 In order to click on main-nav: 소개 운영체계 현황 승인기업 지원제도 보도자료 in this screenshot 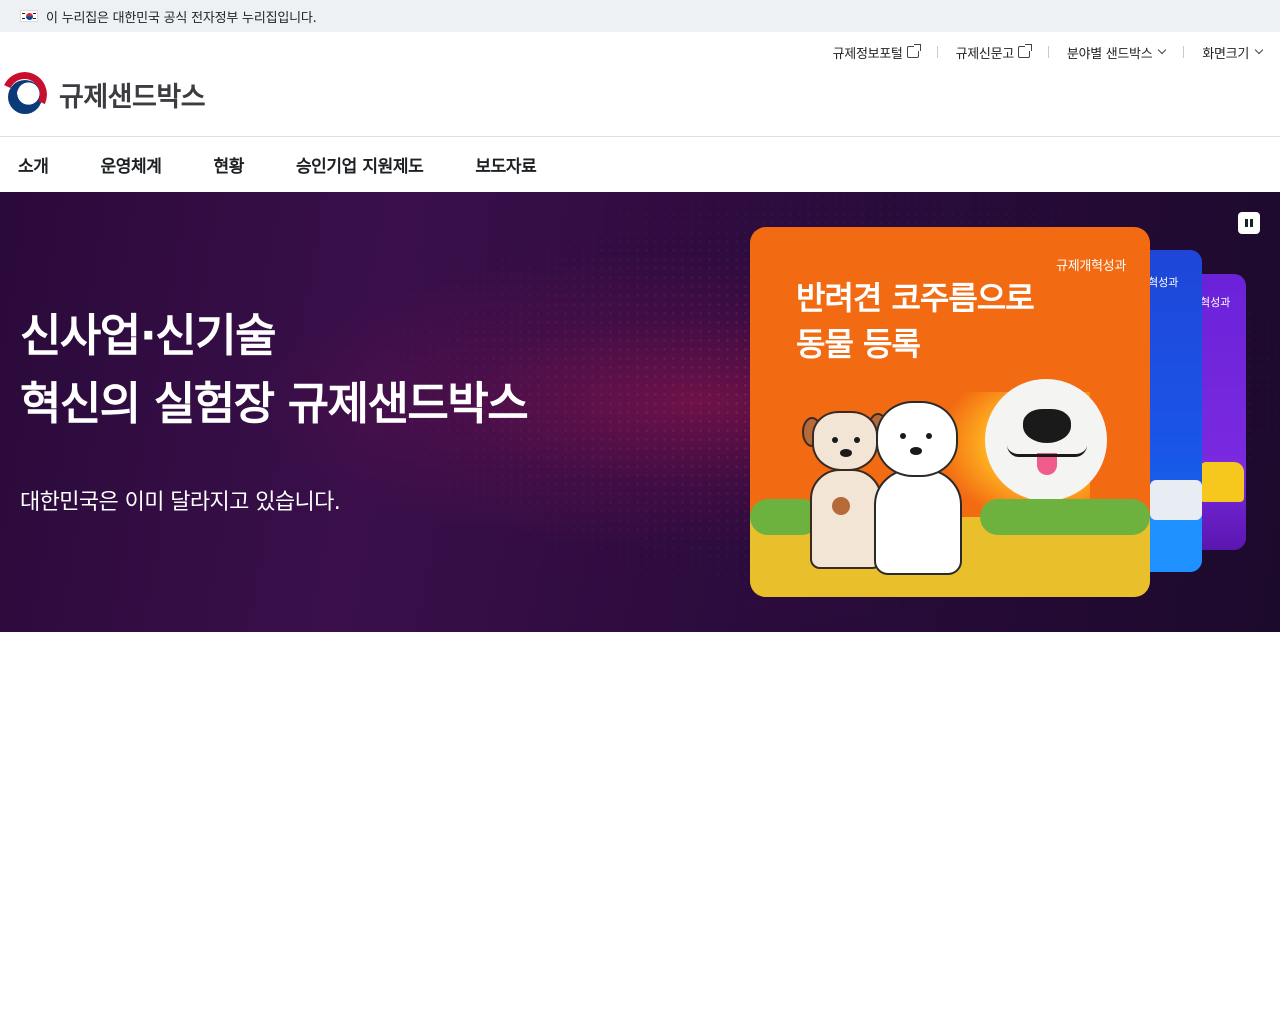, I will do `click(640, 164)`.